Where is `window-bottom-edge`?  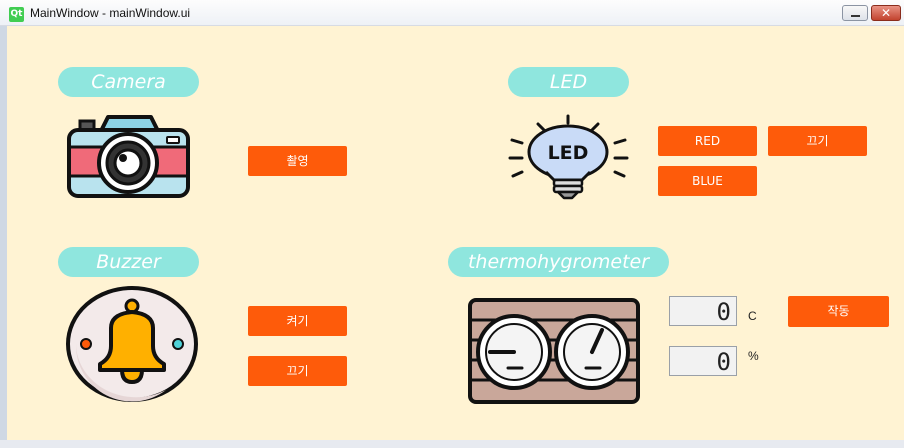
window-bottom-edge is located at coordinates (452, 444).